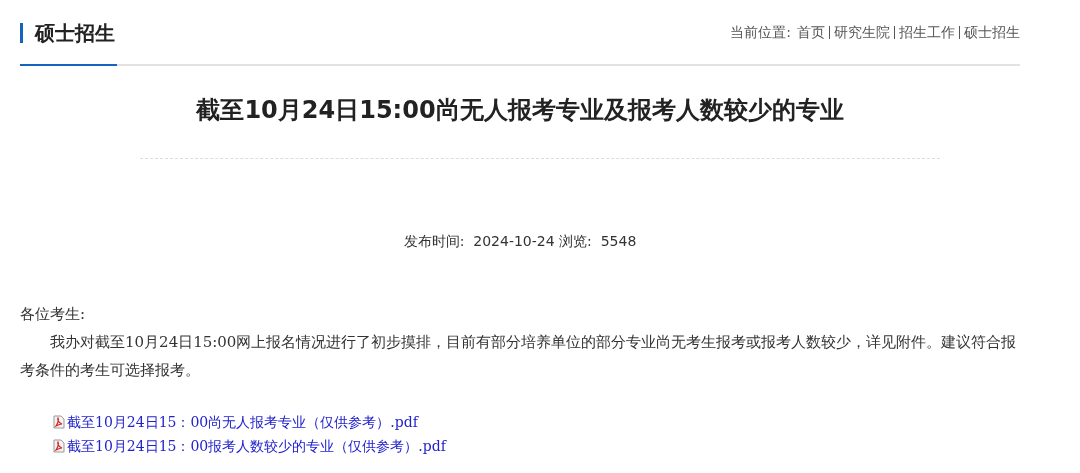 The image size is (1080, 473). I want to click on breadcrumb-link: 招生工作, so click(927, 32).